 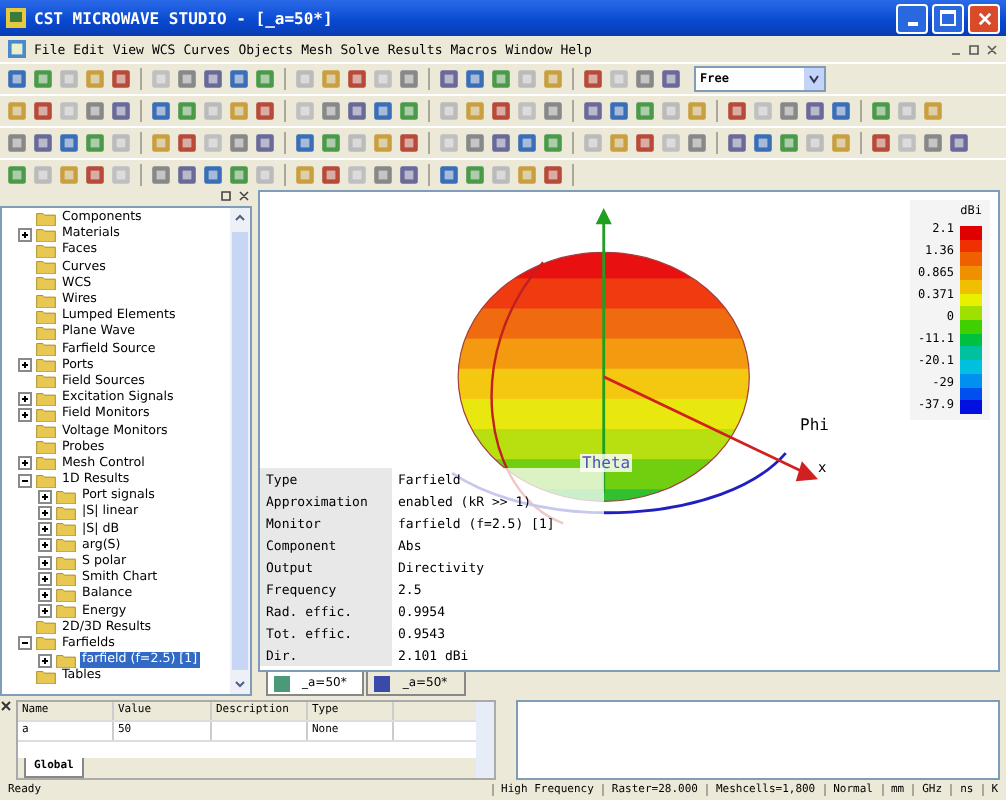 I want to click on window-controls-icon, so click(x=974, y=49).